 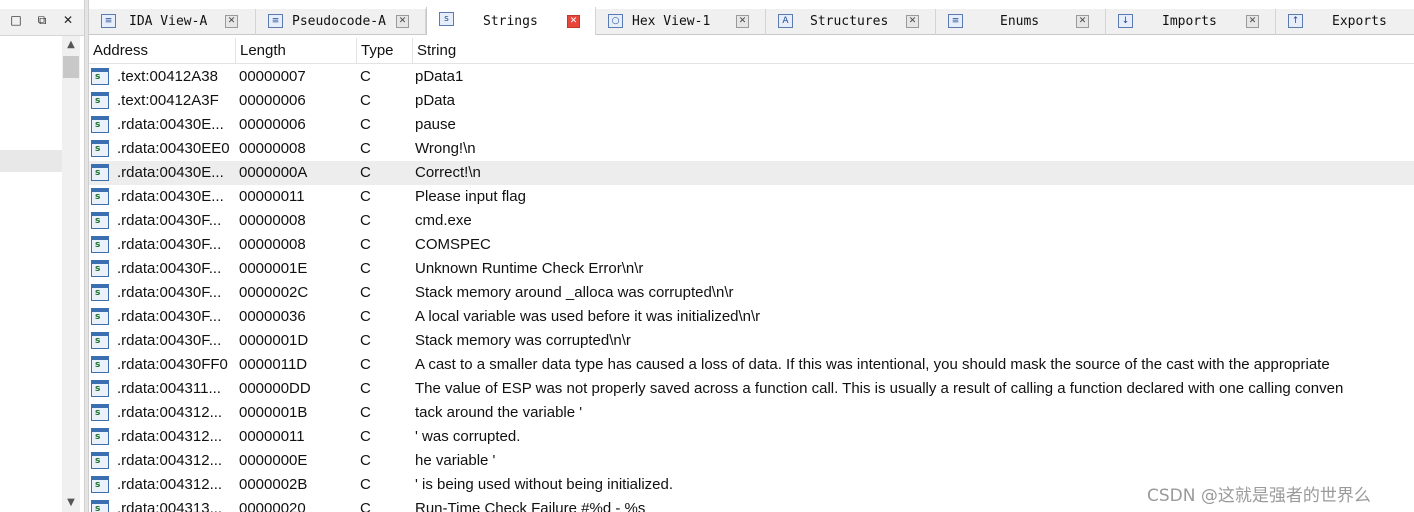 I want to click on length-cell: 0000002B, so click(x=273, y=484).